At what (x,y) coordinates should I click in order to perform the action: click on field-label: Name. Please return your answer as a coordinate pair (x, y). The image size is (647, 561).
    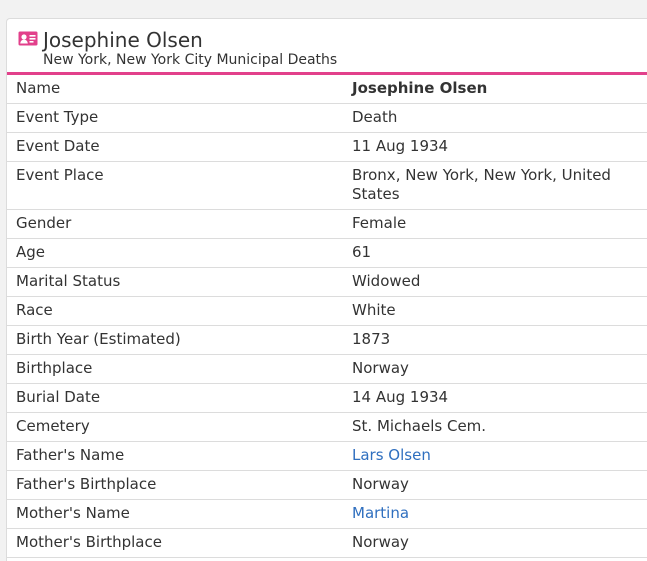
    Looking at the image, I should click on (174, 89).